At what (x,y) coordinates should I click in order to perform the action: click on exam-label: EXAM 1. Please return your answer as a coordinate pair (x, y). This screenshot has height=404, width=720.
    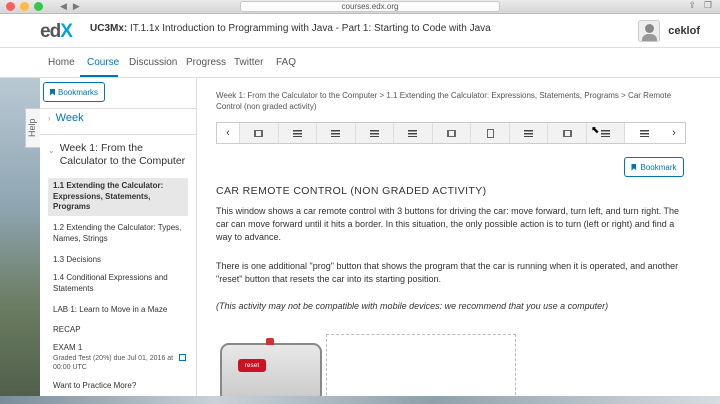
    Looking at the image, I should click on (68, 347).